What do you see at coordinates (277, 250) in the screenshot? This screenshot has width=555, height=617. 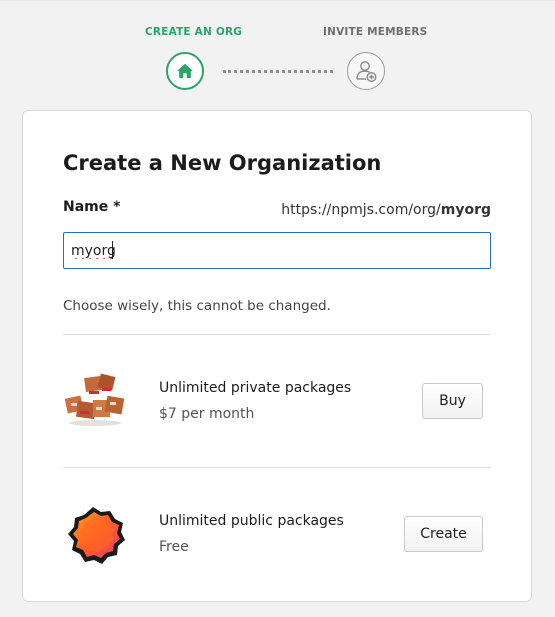 I see `org-name-input` at bounding box center [277, 250].